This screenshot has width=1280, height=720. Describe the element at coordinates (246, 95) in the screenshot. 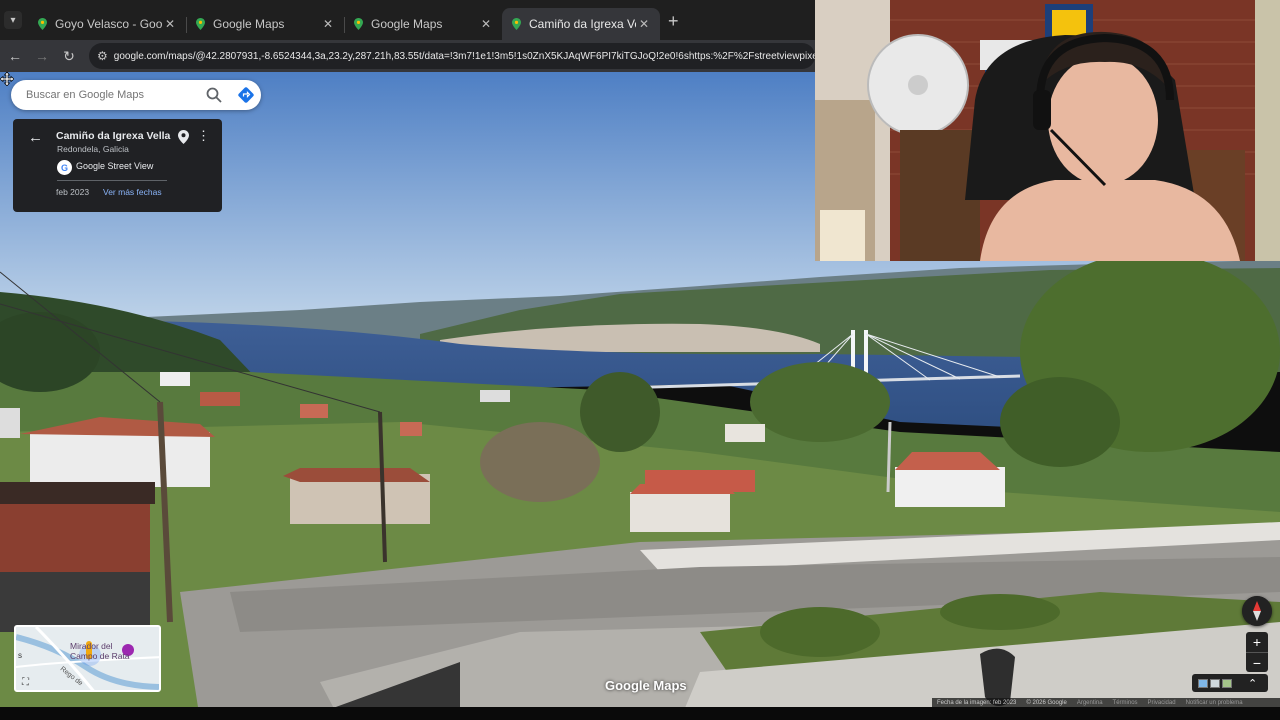

I see `directions-icon` at that location.